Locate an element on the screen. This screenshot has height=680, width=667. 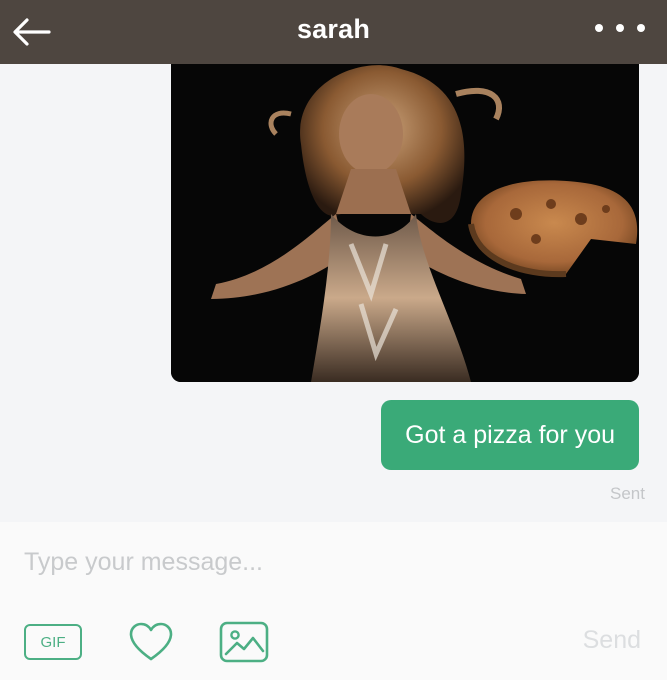
message-status: Sent is located at coordinates (627, 493).